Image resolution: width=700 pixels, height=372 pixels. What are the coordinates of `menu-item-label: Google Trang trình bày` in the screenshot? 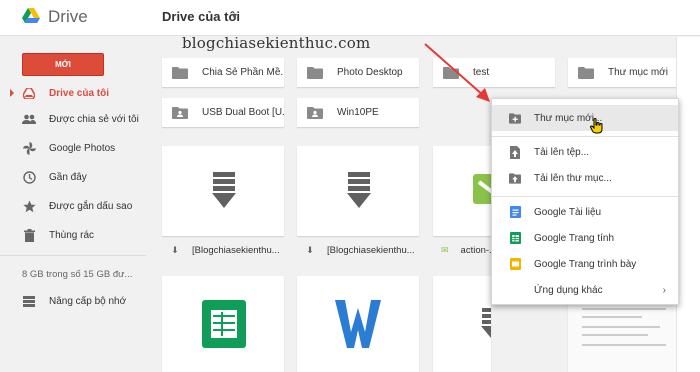 It's located at (585, 264).